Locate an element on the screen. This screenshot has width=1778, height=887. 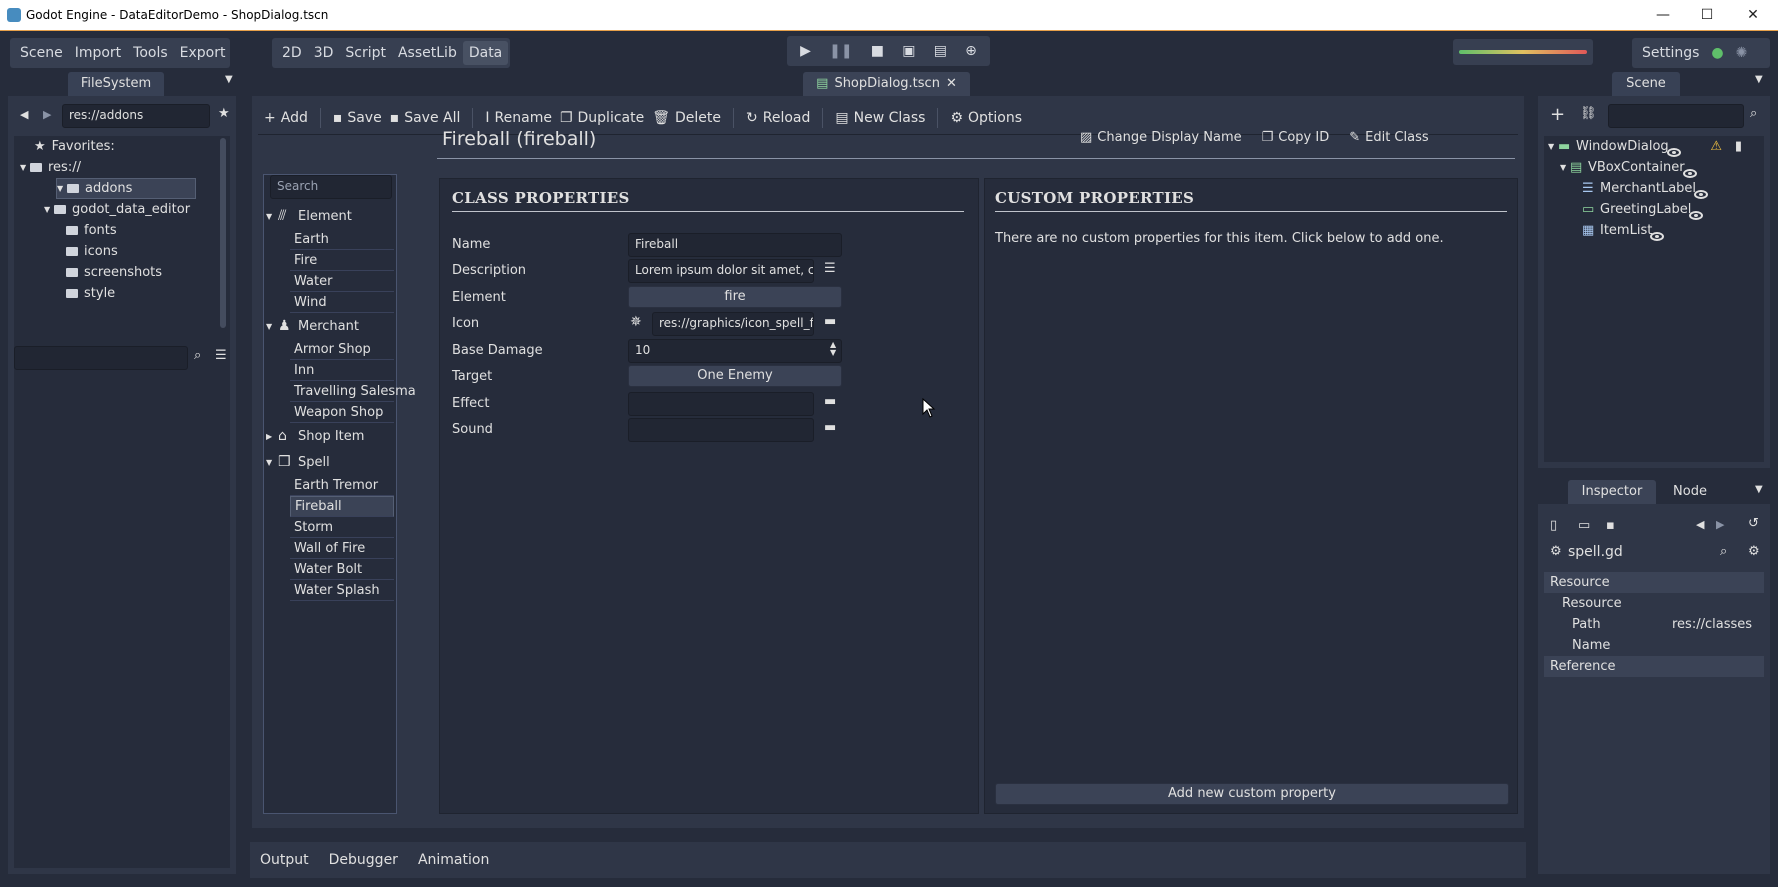
menu-export: Export is located at coordinates (203, 53).